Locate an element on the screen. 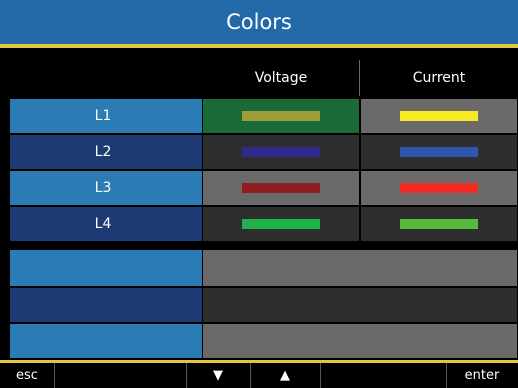  voltage-color-cell-l4 is located at coordinates (281, 224).